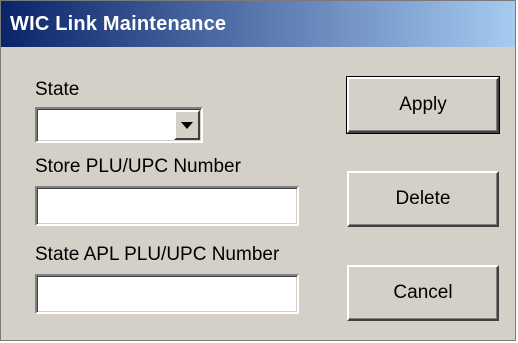  What do you see at coordinates (423, 199) in the screenshot?
I see `delete-button: Delete` at bounding box center [423, 199].